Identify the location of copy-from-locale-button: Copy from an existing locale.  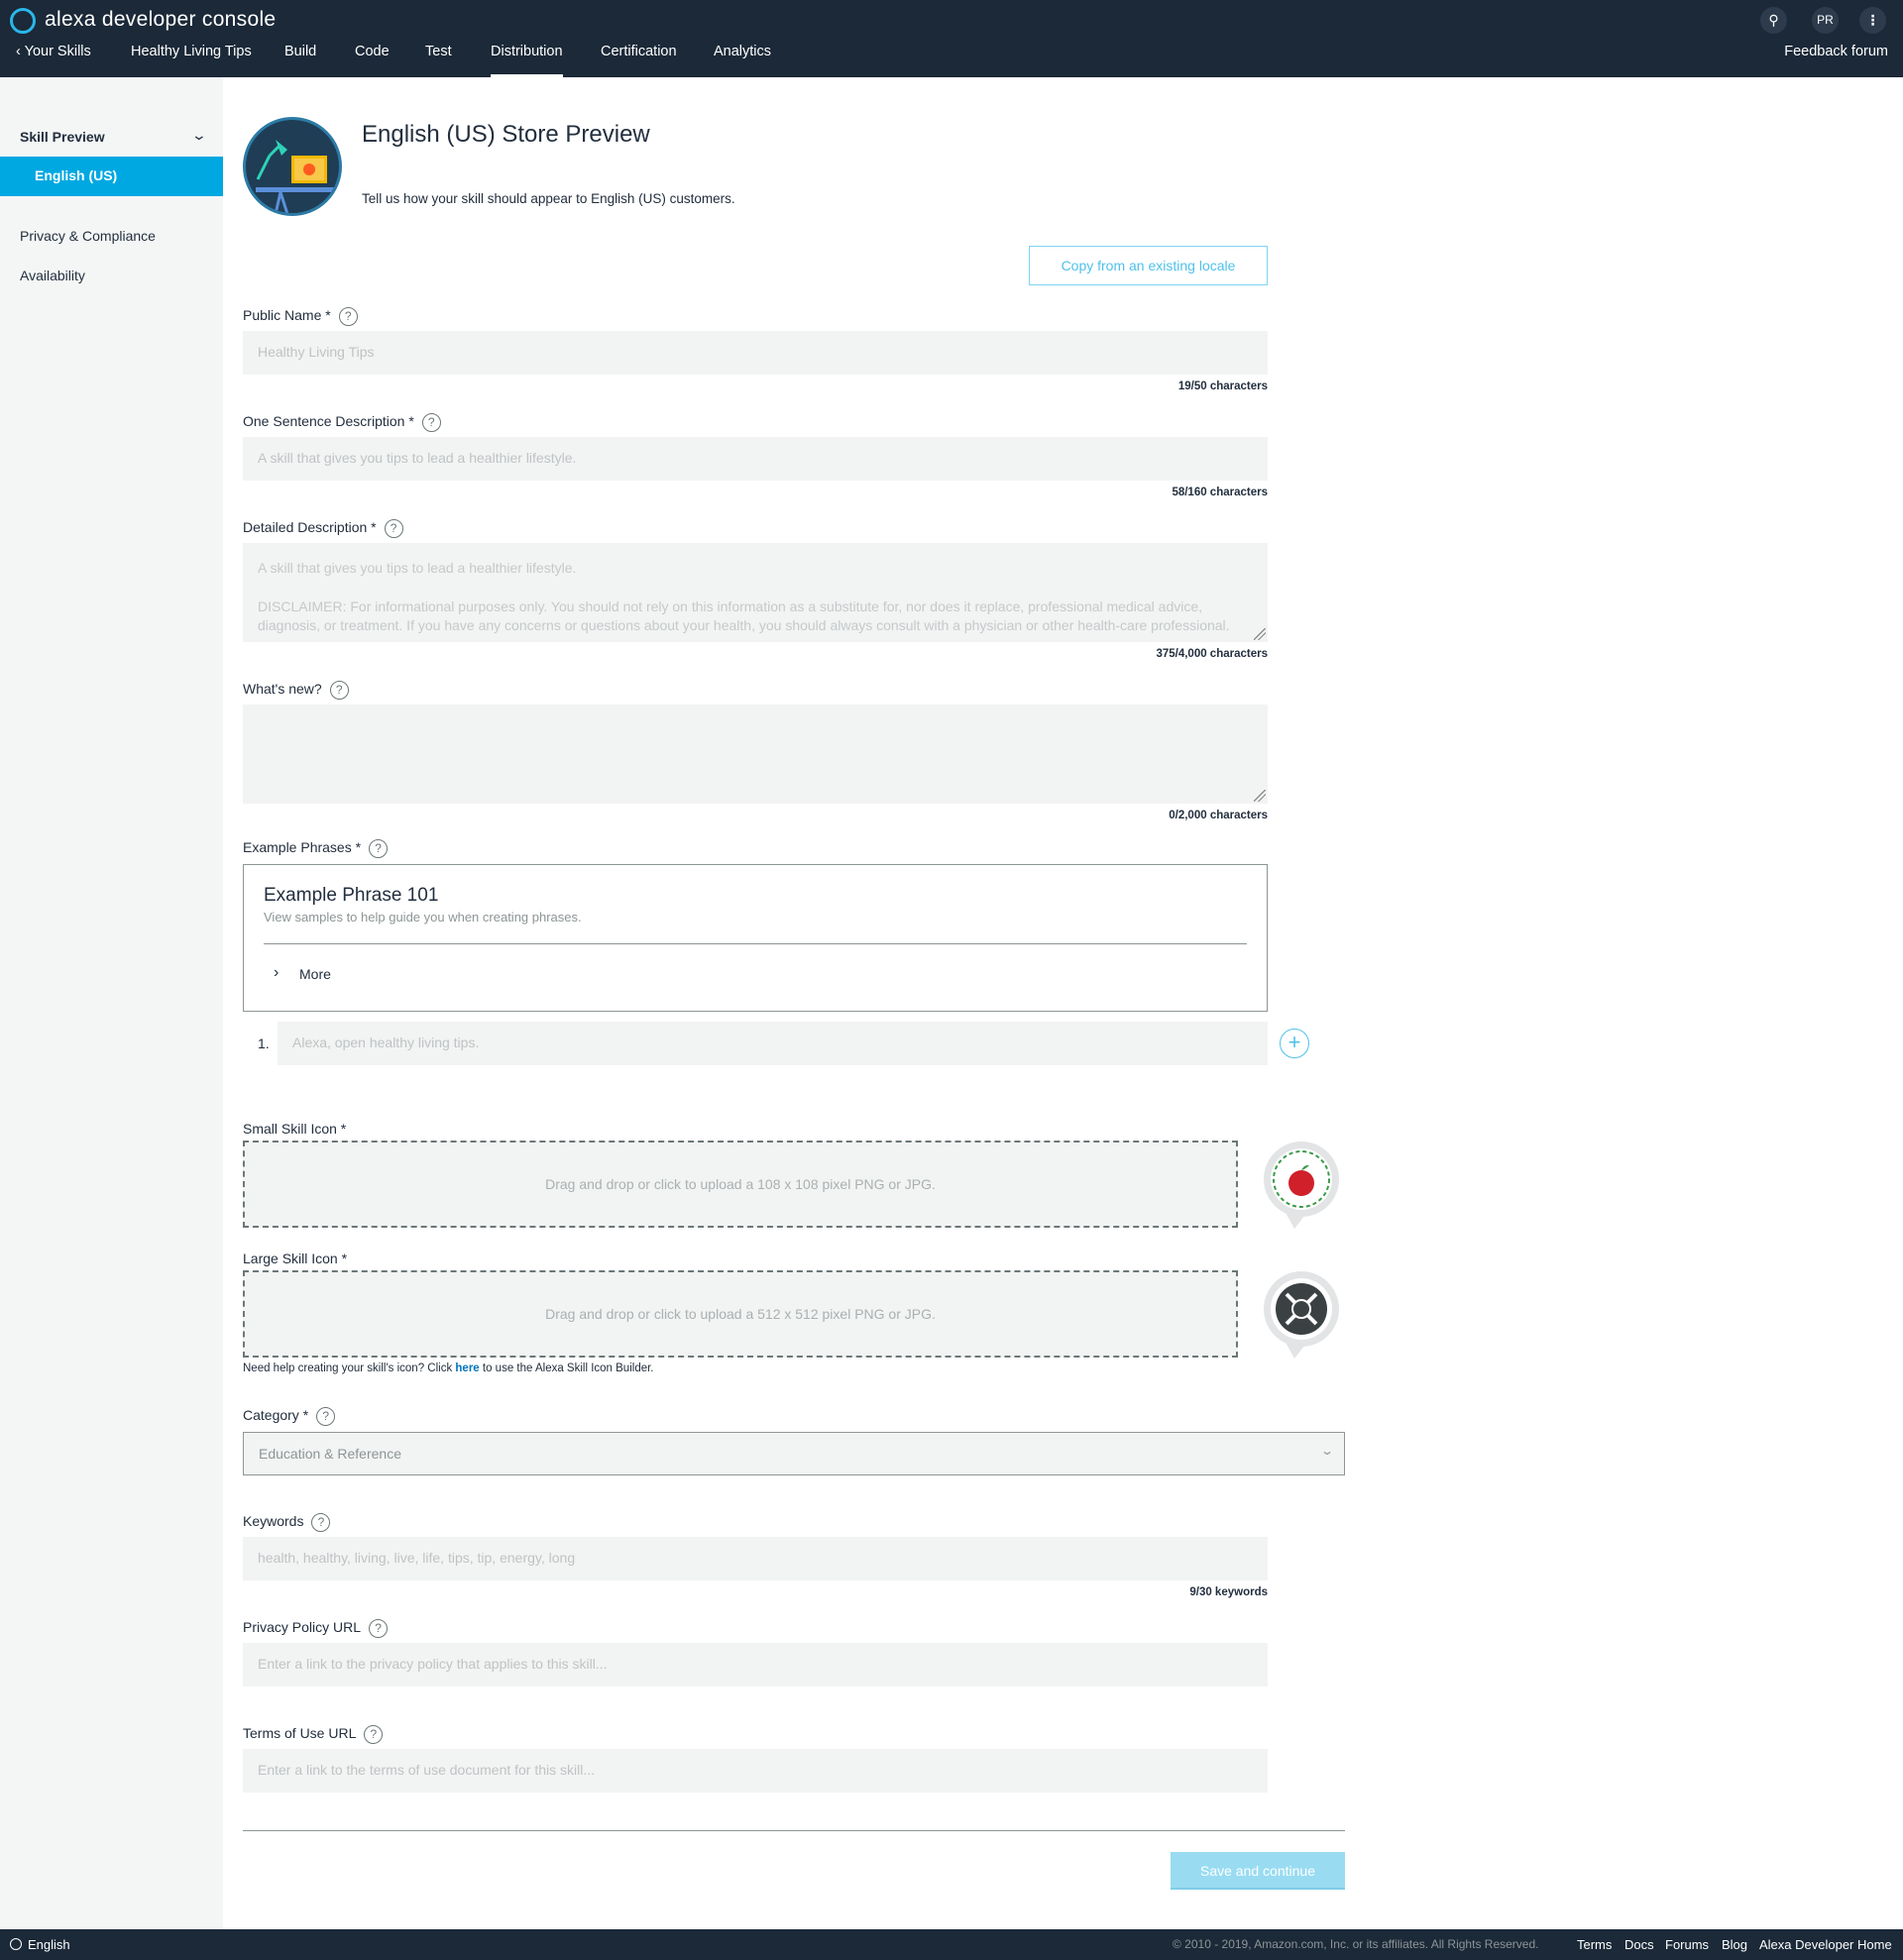
(1148, 265).